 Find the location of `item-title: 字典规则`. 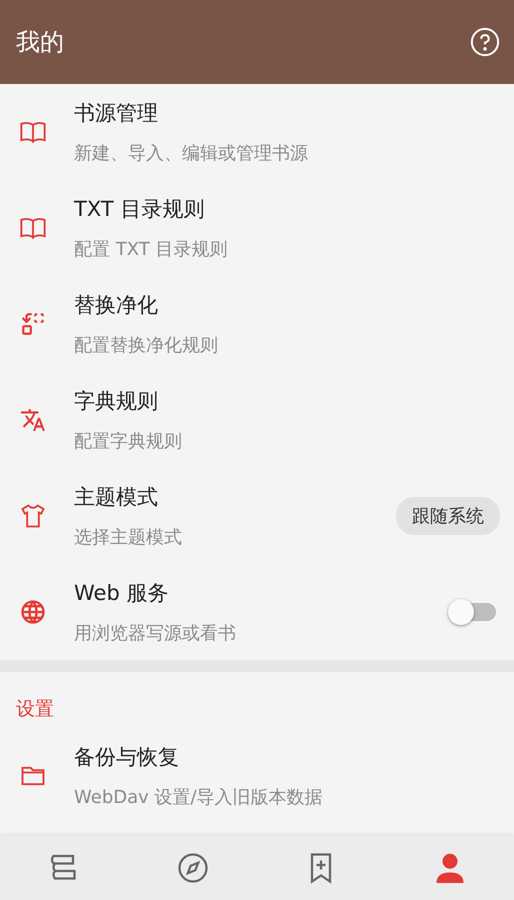

item-title: 字典规则 is located at coordinates (116, 401).